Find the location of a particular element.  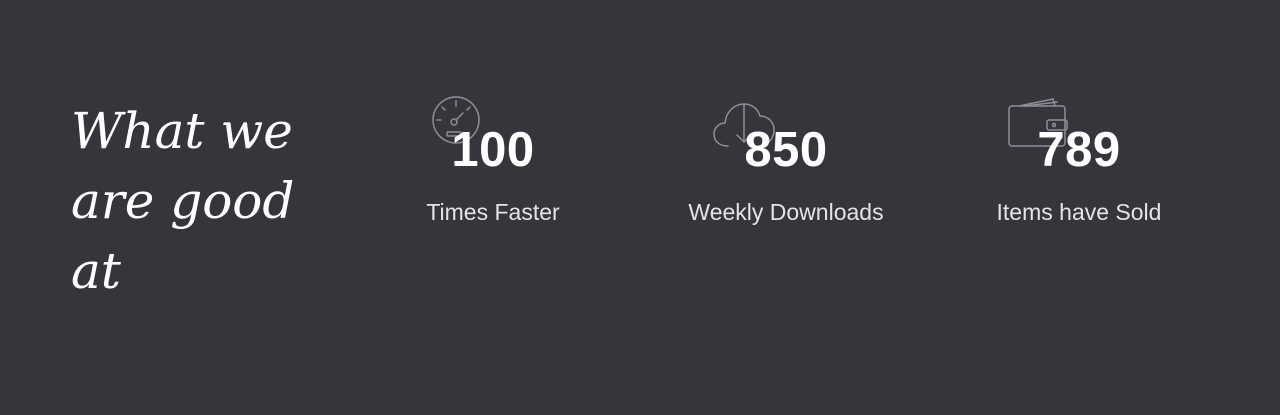

stat-number: 850 is located at coordinates (786, 150).